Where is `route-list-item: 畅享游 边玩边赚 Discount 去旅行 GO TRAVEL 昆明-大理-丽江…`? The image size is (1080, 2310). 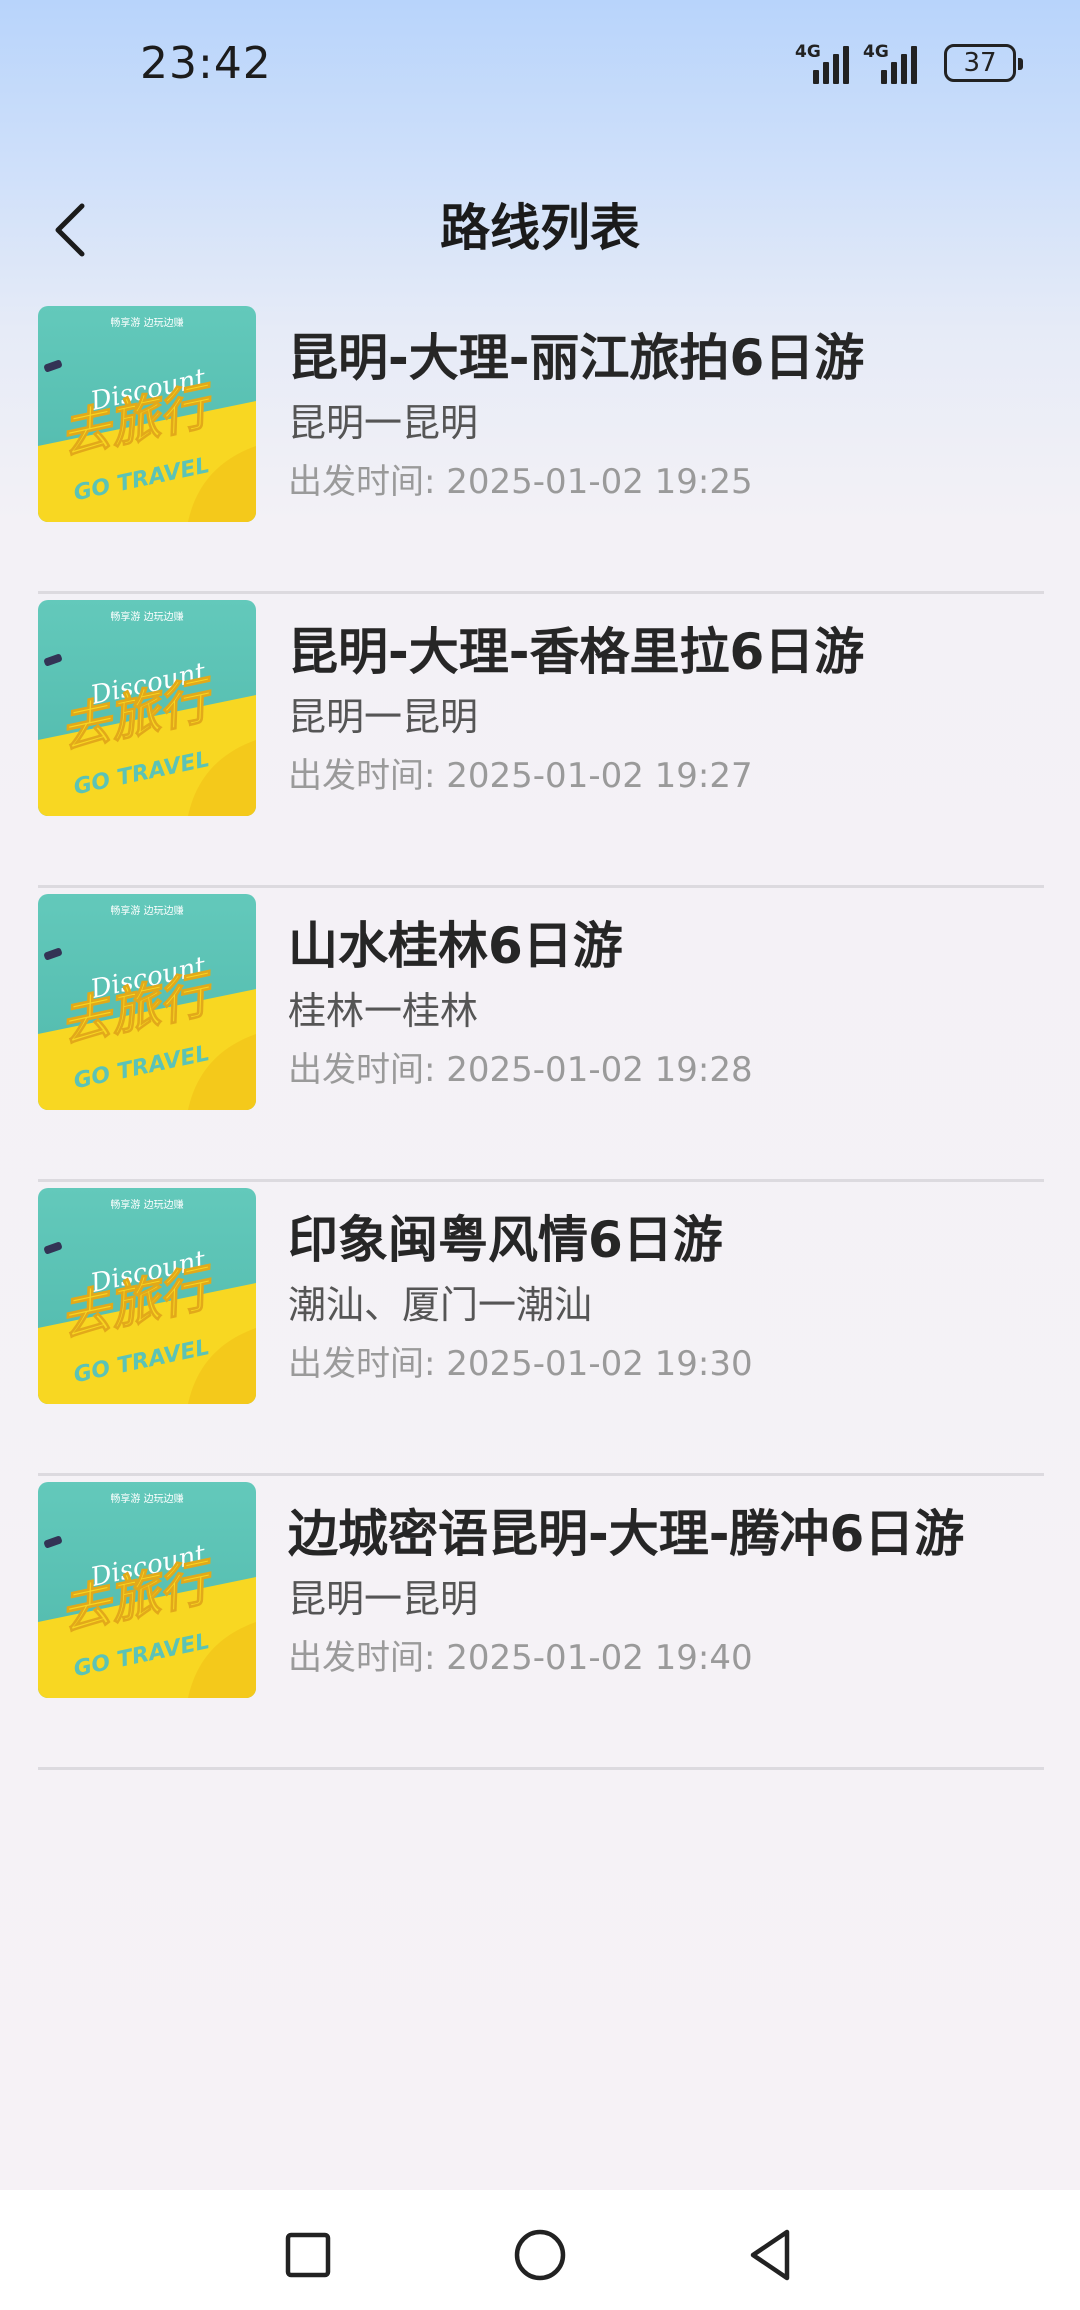
route-list-item: 畅享游 边玩边赚 Discount 去旅行 GO TRAVEL 昆明-大理-丽江… is located at coordinates (541, 447).